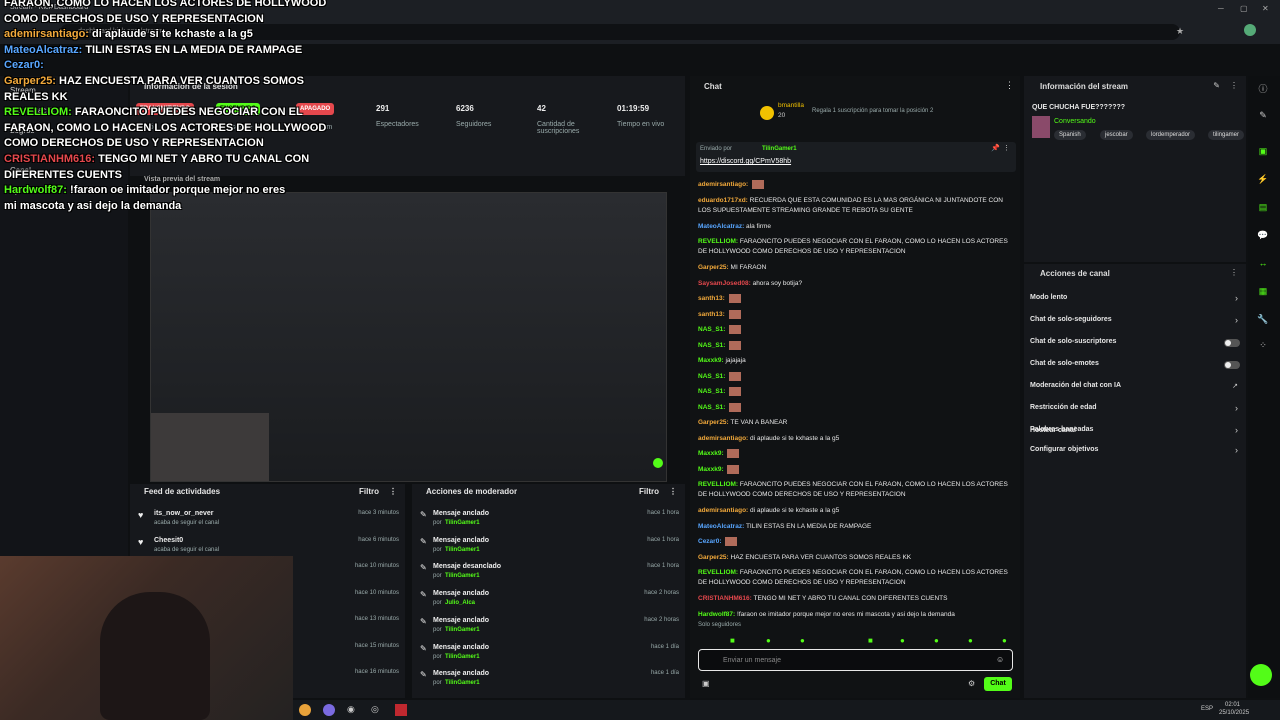  What do you see at coordinates (1263, 237) in the screenshot?
I see `chat-icon: 💬` at bounding box center [1263, 237].